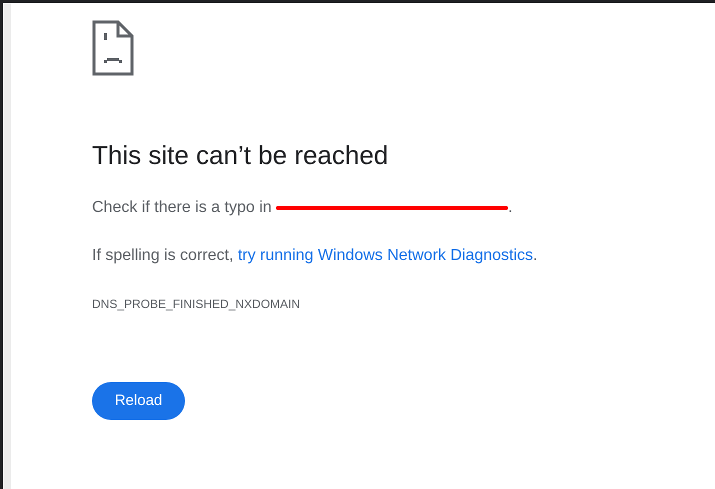 The image size is (715, 489). I want to click on typo-message: Check if there is a typo in ., so click(302, 208).